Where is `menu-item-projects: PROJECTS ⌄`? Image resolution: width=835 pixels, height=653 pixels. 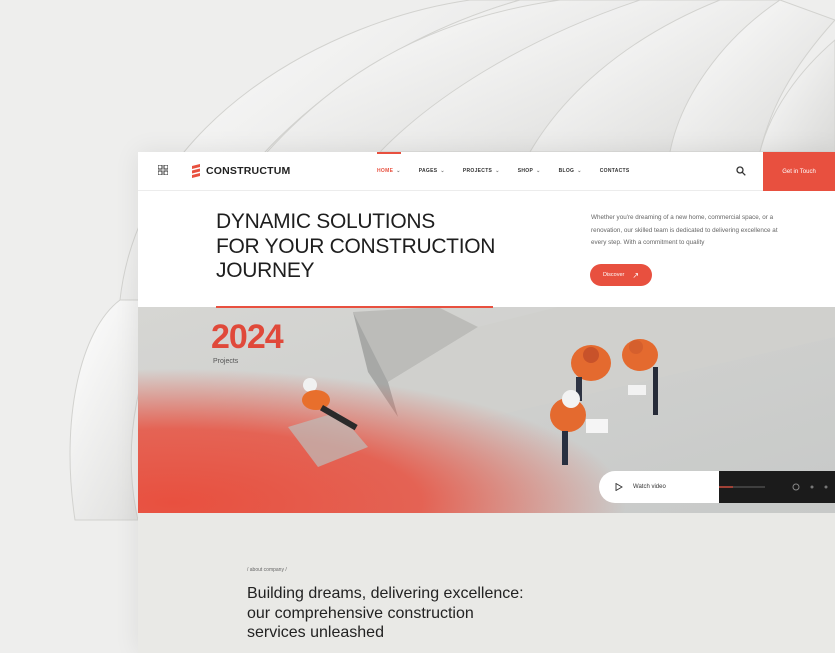 menu-item-projects: PROJECTS ⌄ is located at coordinates (481, 171).